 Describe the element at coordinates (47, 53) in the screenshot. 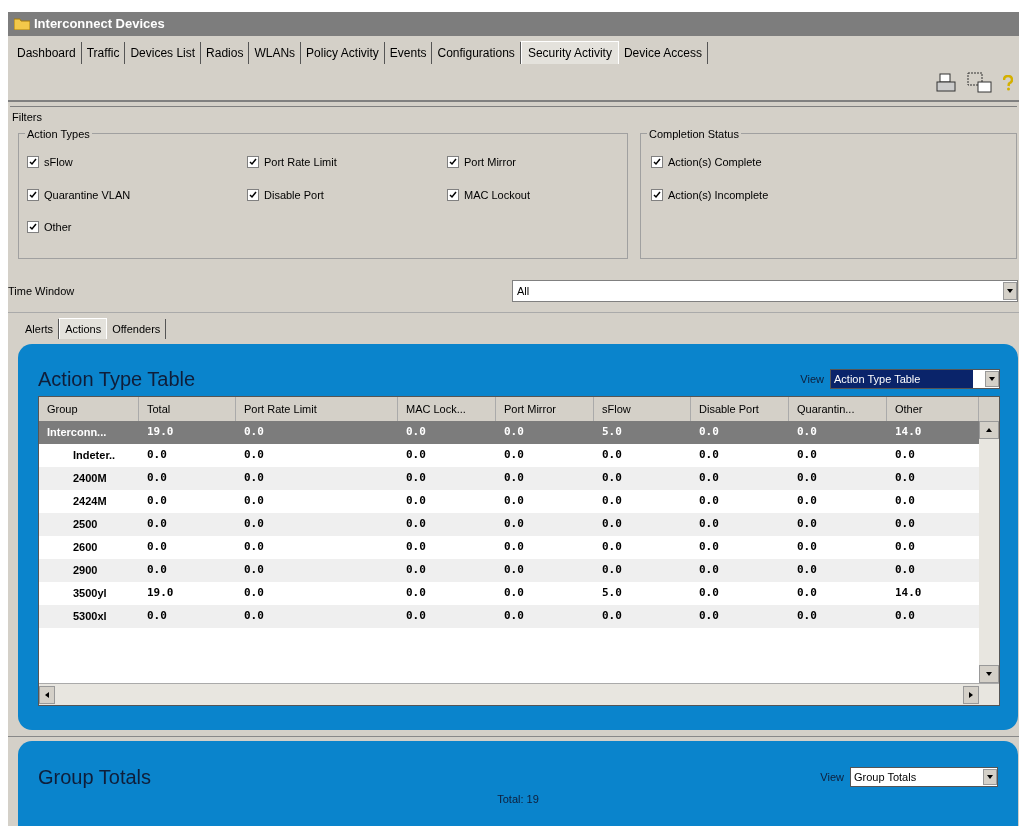

I see `tab: Dashboard` at that location.